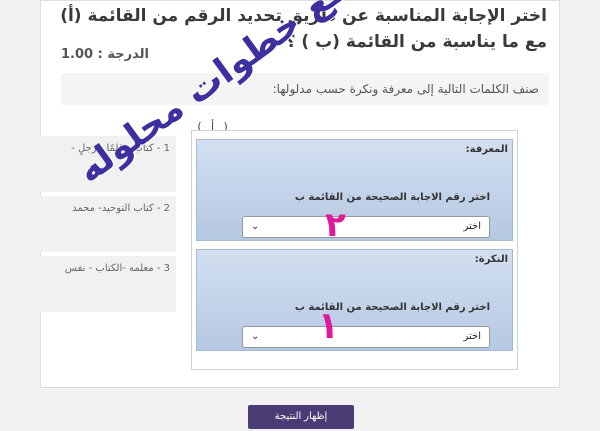  What do you see at coordinates (97, 164) in the screenshot?
I see `list-a-item: 1 - كتابٌ - قلمًا - رجلٍ -` at bounding box center [97, 164].